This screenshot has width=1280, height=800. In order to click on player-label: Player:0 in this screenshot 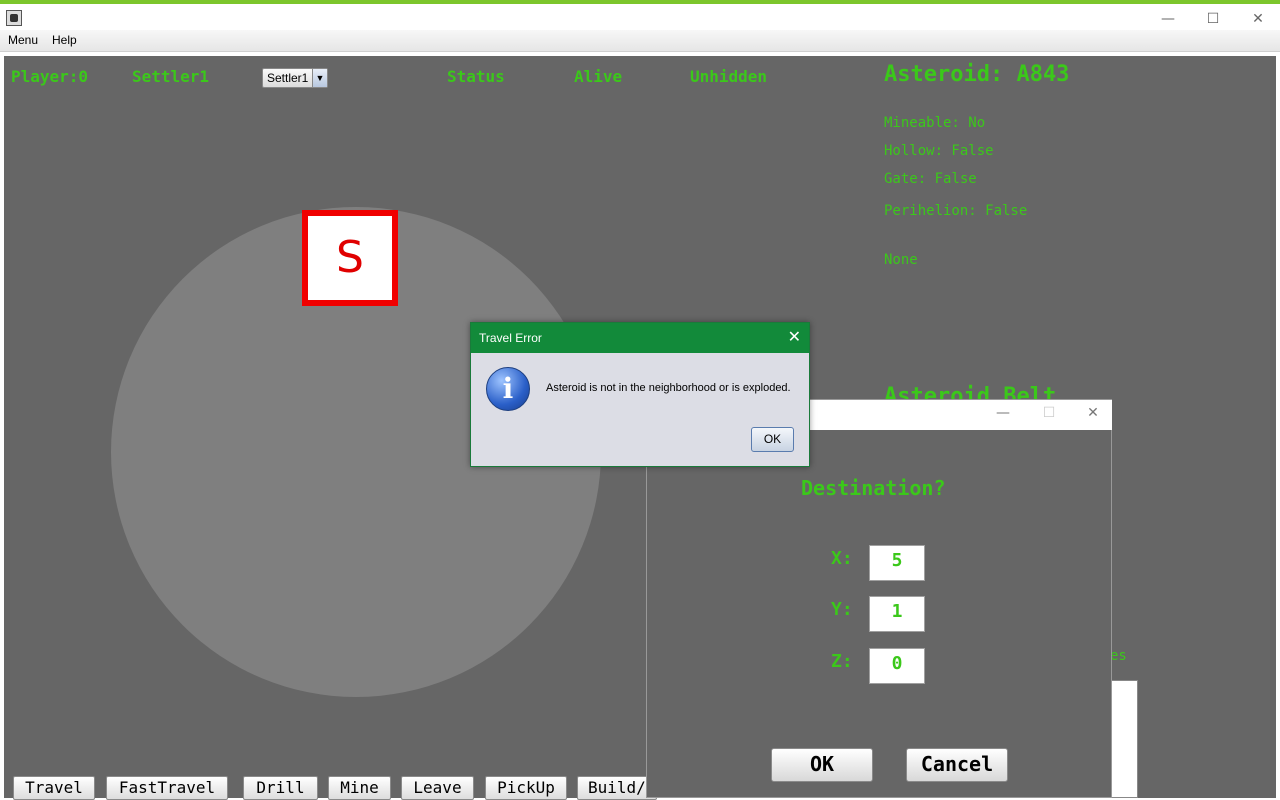, I will do `click(50, 76)`.